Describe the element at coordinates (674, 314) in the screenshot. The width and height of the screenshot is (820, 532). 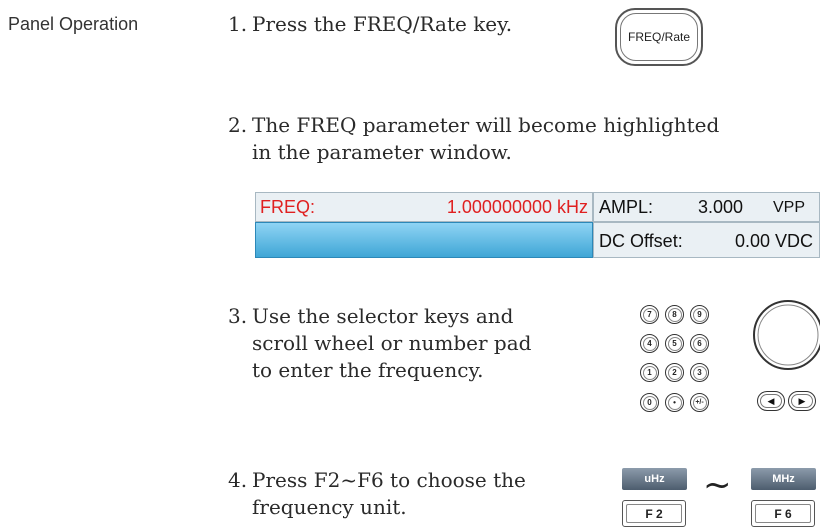
I see `numpad-key-8: 8` at that location.